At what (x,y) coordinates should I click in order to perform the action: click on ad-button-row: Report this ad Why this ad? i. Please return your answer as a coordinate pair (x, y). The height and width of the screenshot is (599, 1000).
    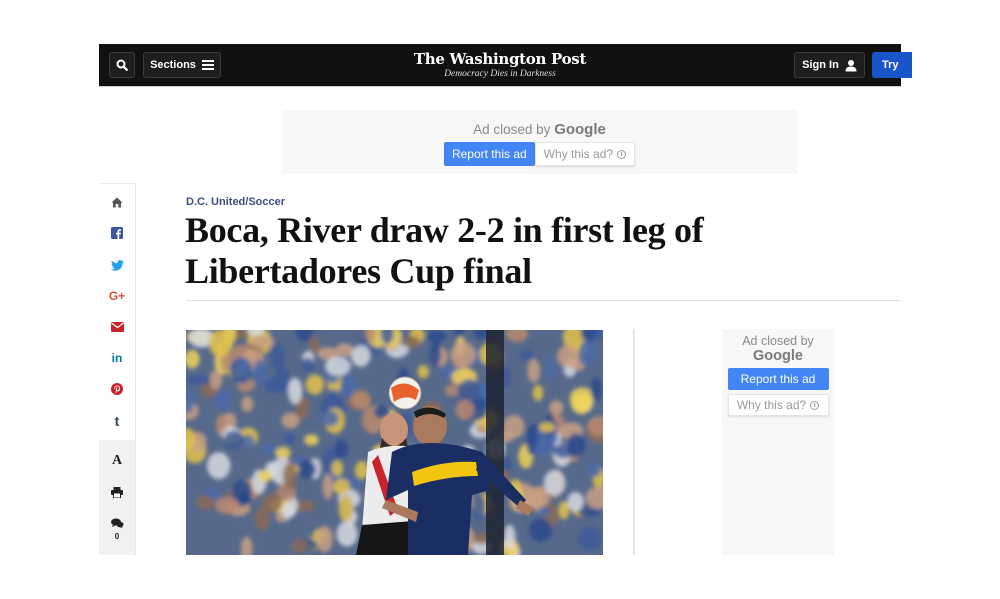
    Looking at the image, I should click on (539, 154).